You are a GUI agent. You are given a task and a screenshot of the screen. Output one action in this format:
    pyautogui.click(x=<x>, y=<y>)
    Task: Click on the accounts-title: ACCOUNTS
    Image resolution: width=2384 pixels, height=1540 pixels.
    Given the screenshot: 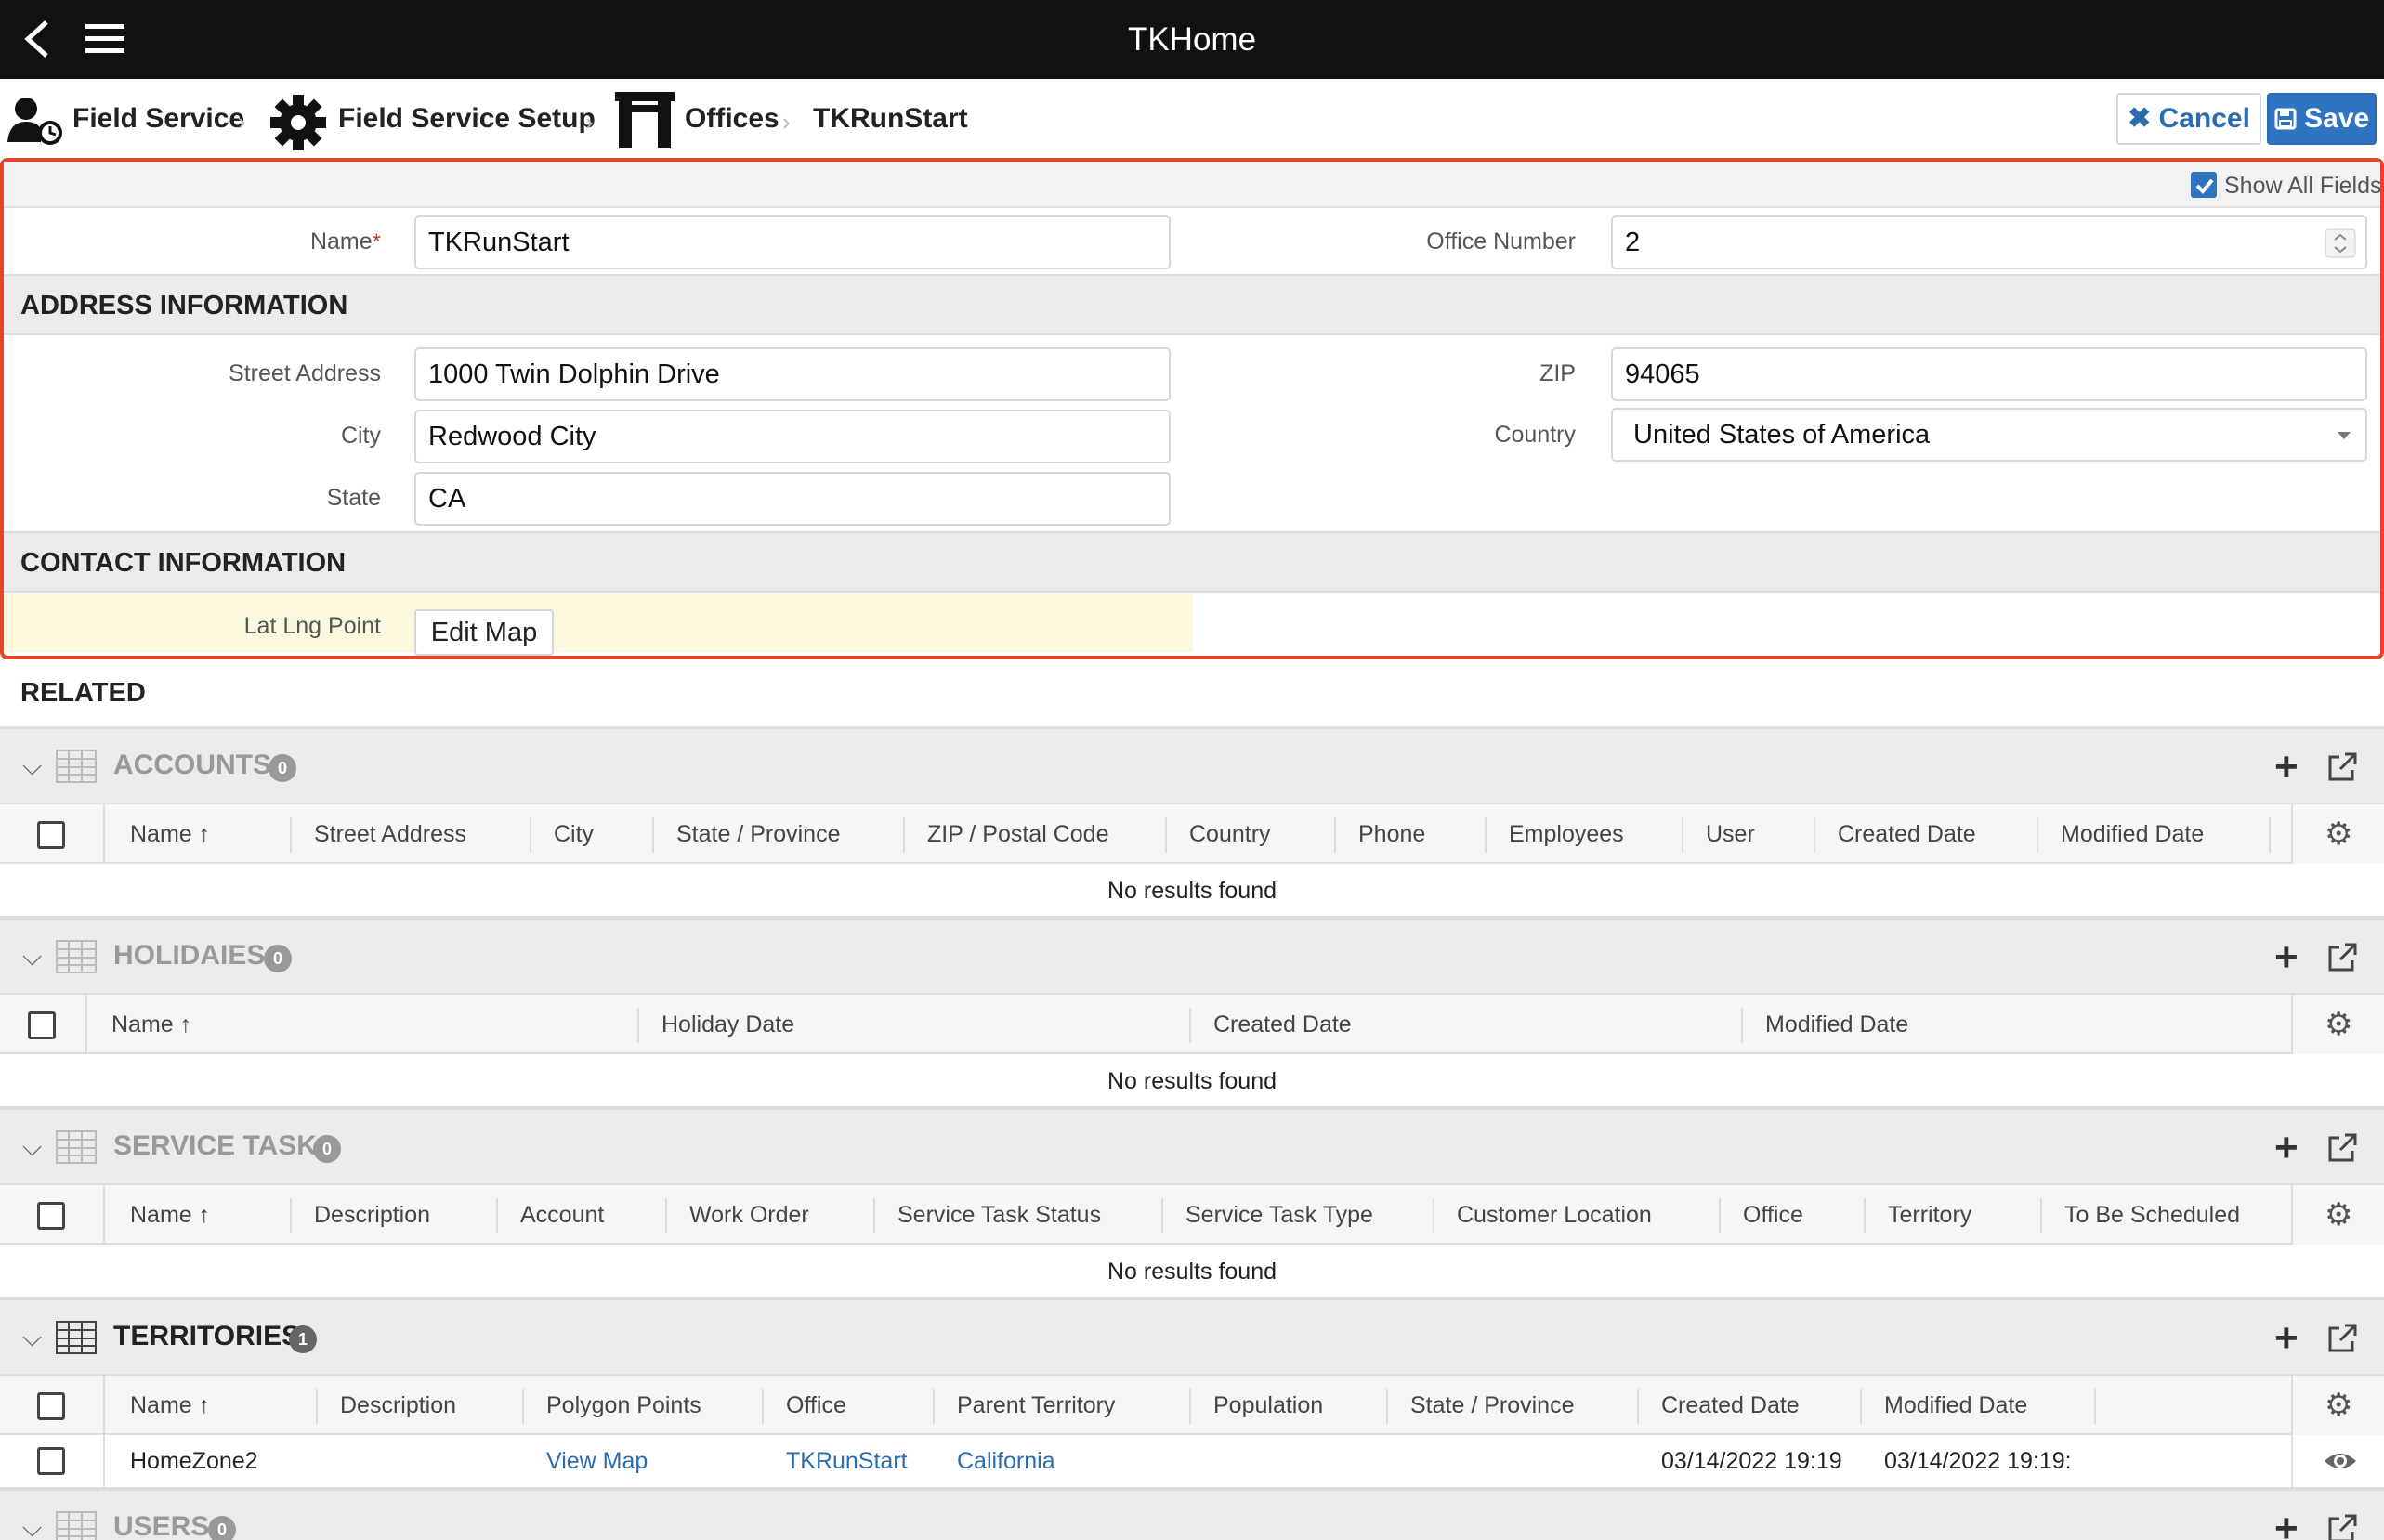 What is the action you would take?
    pyautogui.click(x=192, y=765)
    